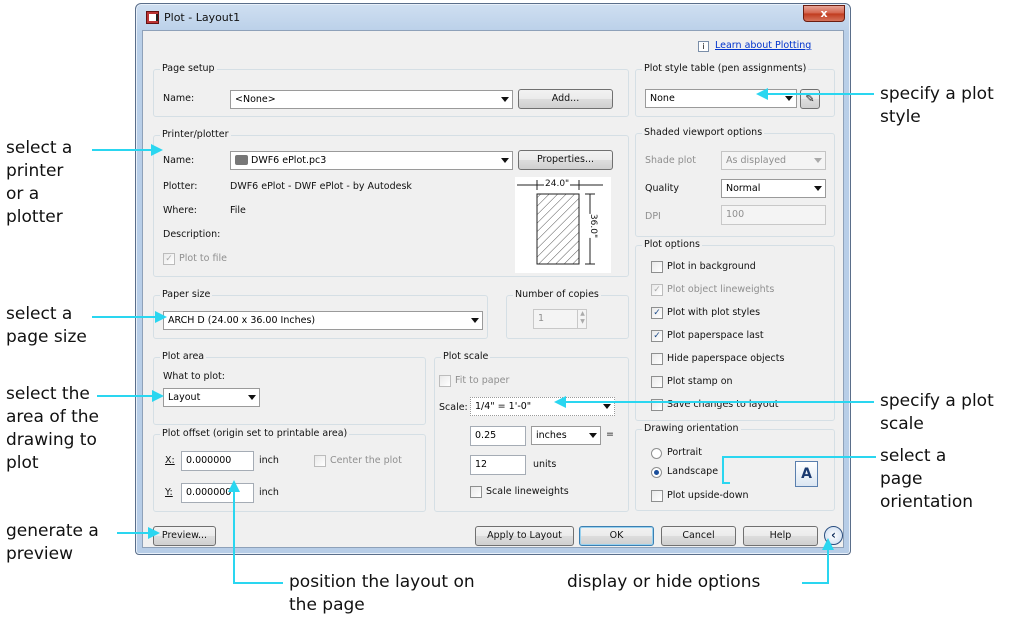 This screenshot has height=625, width=1019. Describe the element at coordinates (563, 225) in the screenshot. I see `paper-preview: 24.0" 36.0"` at that location.